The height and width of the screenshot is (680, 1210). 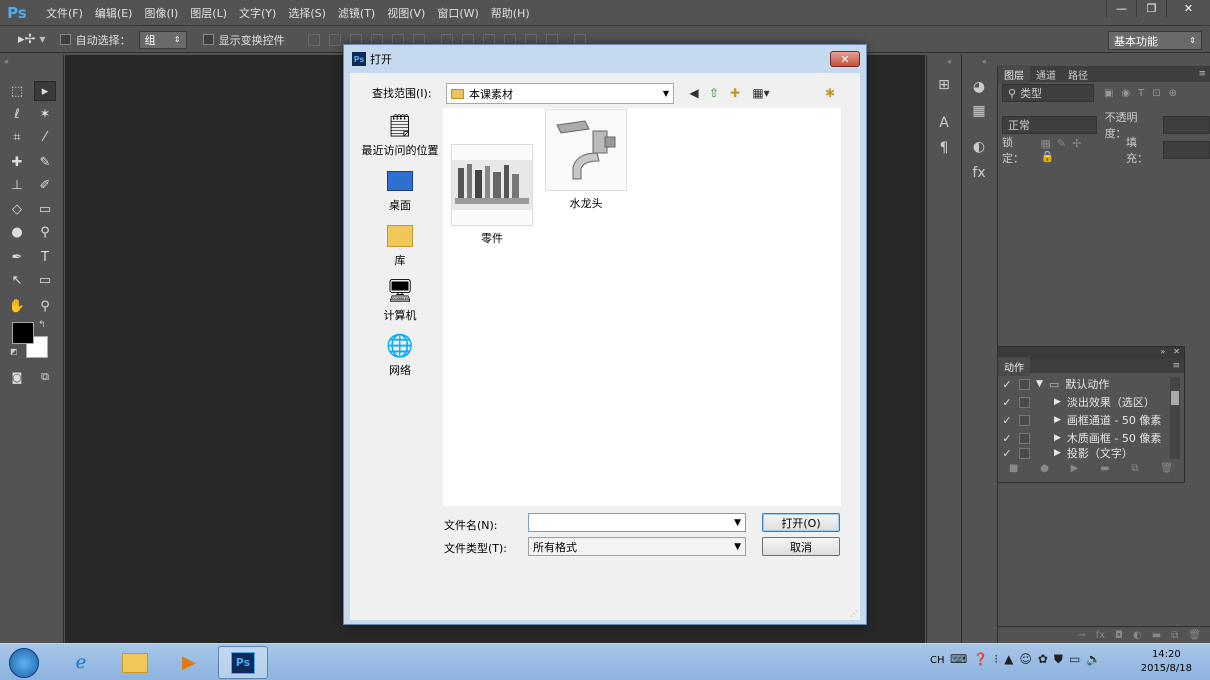 What do you see at coordinates (958, 659) in the screenshot?
I see `keyboard-icon: ⌨` at bounding box center [958, 659].